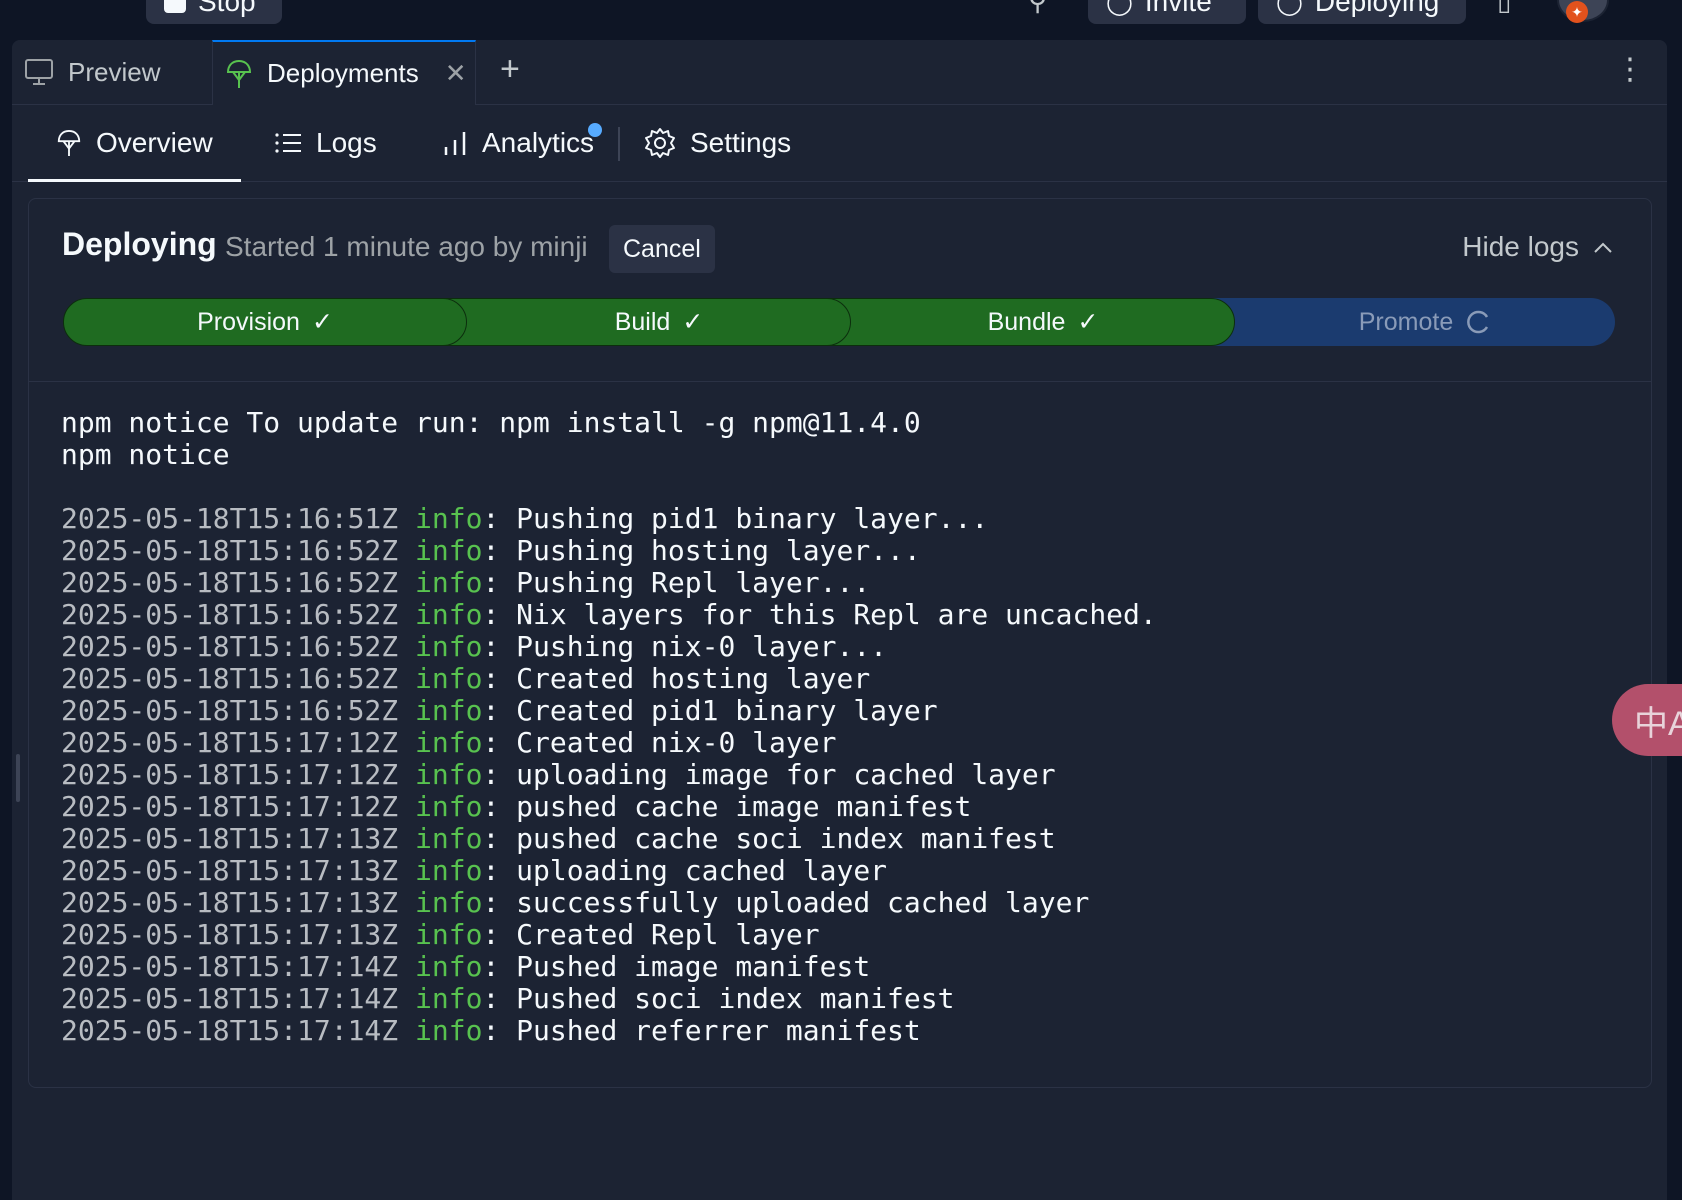 The height and width of the screenshot is (1200, 1682). Describe the element at coordinates (769, 774) in the screenshot. I see `log-message: : uploading image for cached layer` at that location.